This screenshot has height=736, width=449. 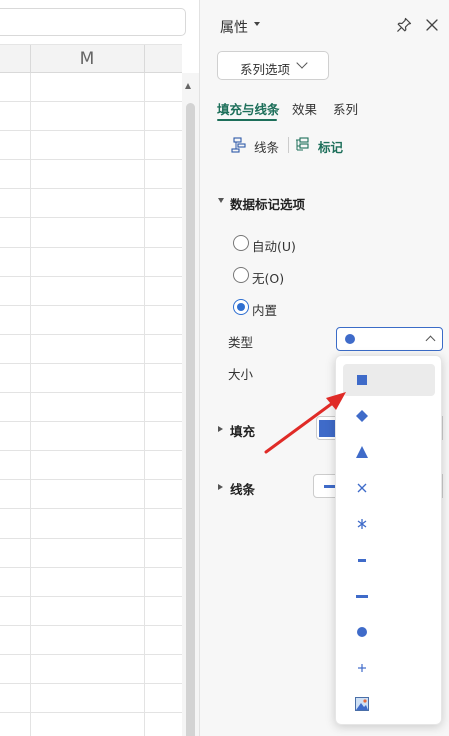 I want to click on picture-marker-icon, so click(x=362, y=704).